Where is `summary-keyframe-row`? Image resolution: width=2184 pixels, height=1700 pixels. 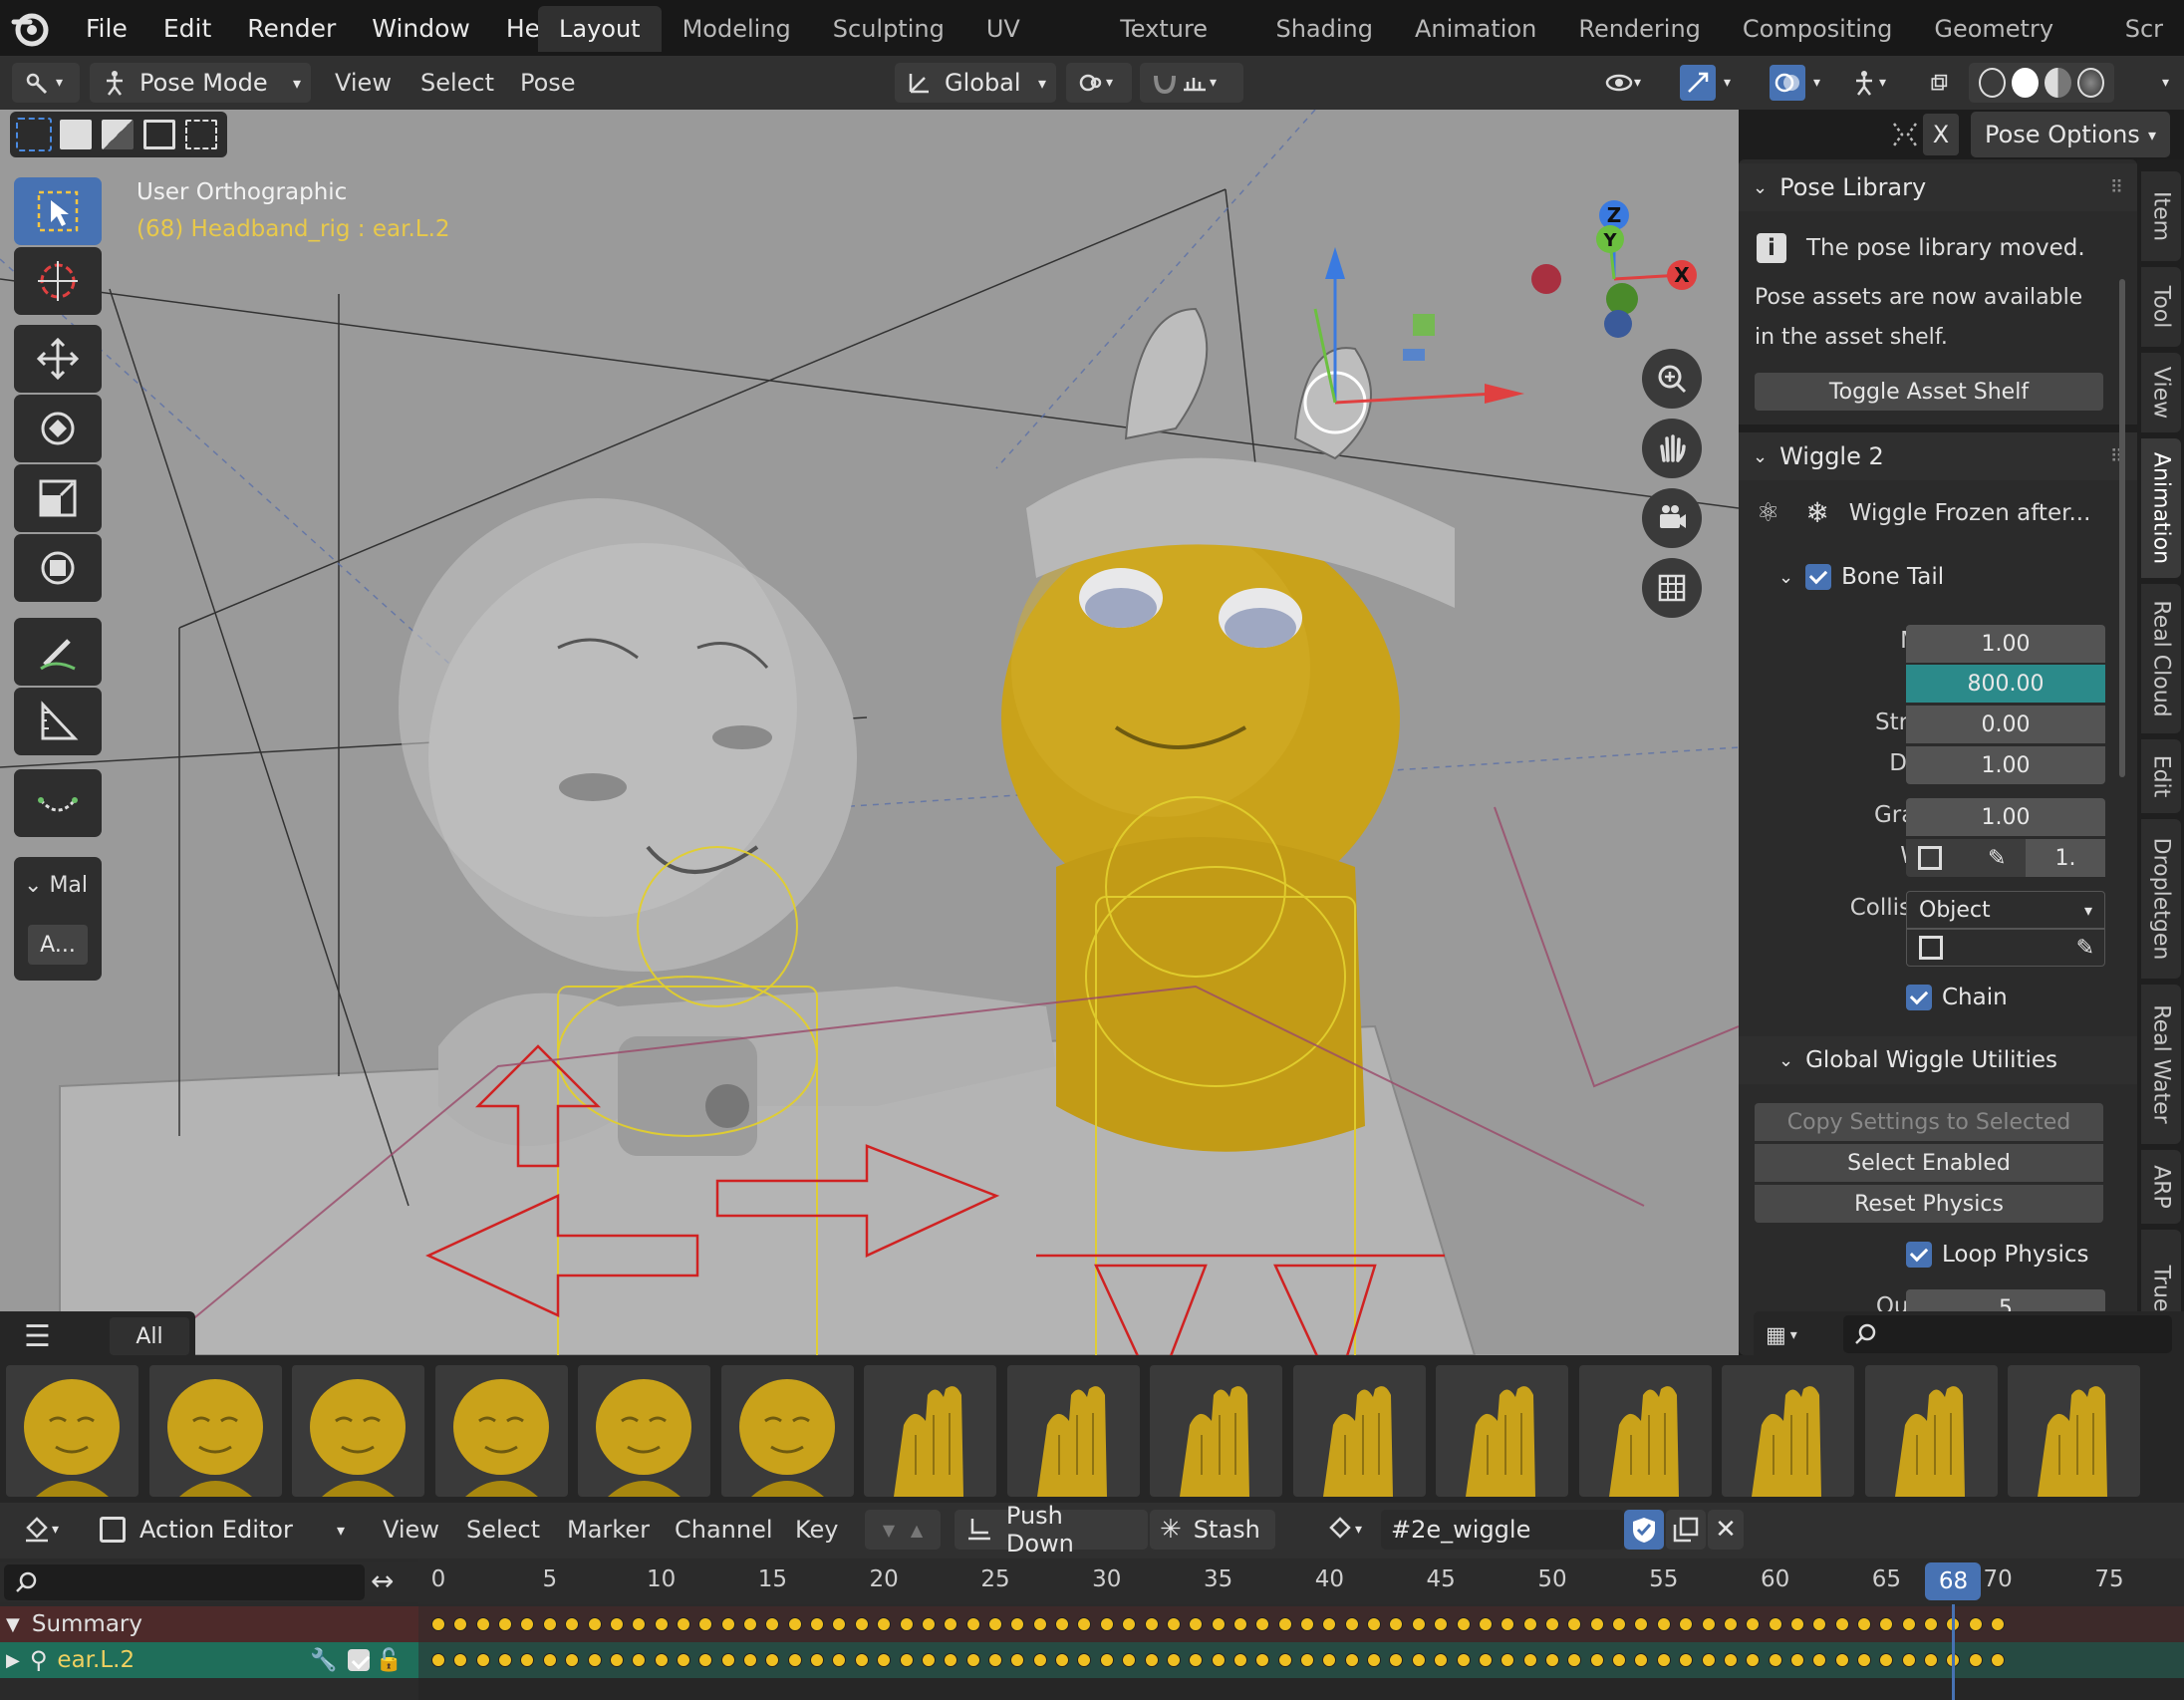 summary-keyframe-row is located at coordinates (1301, 1624).